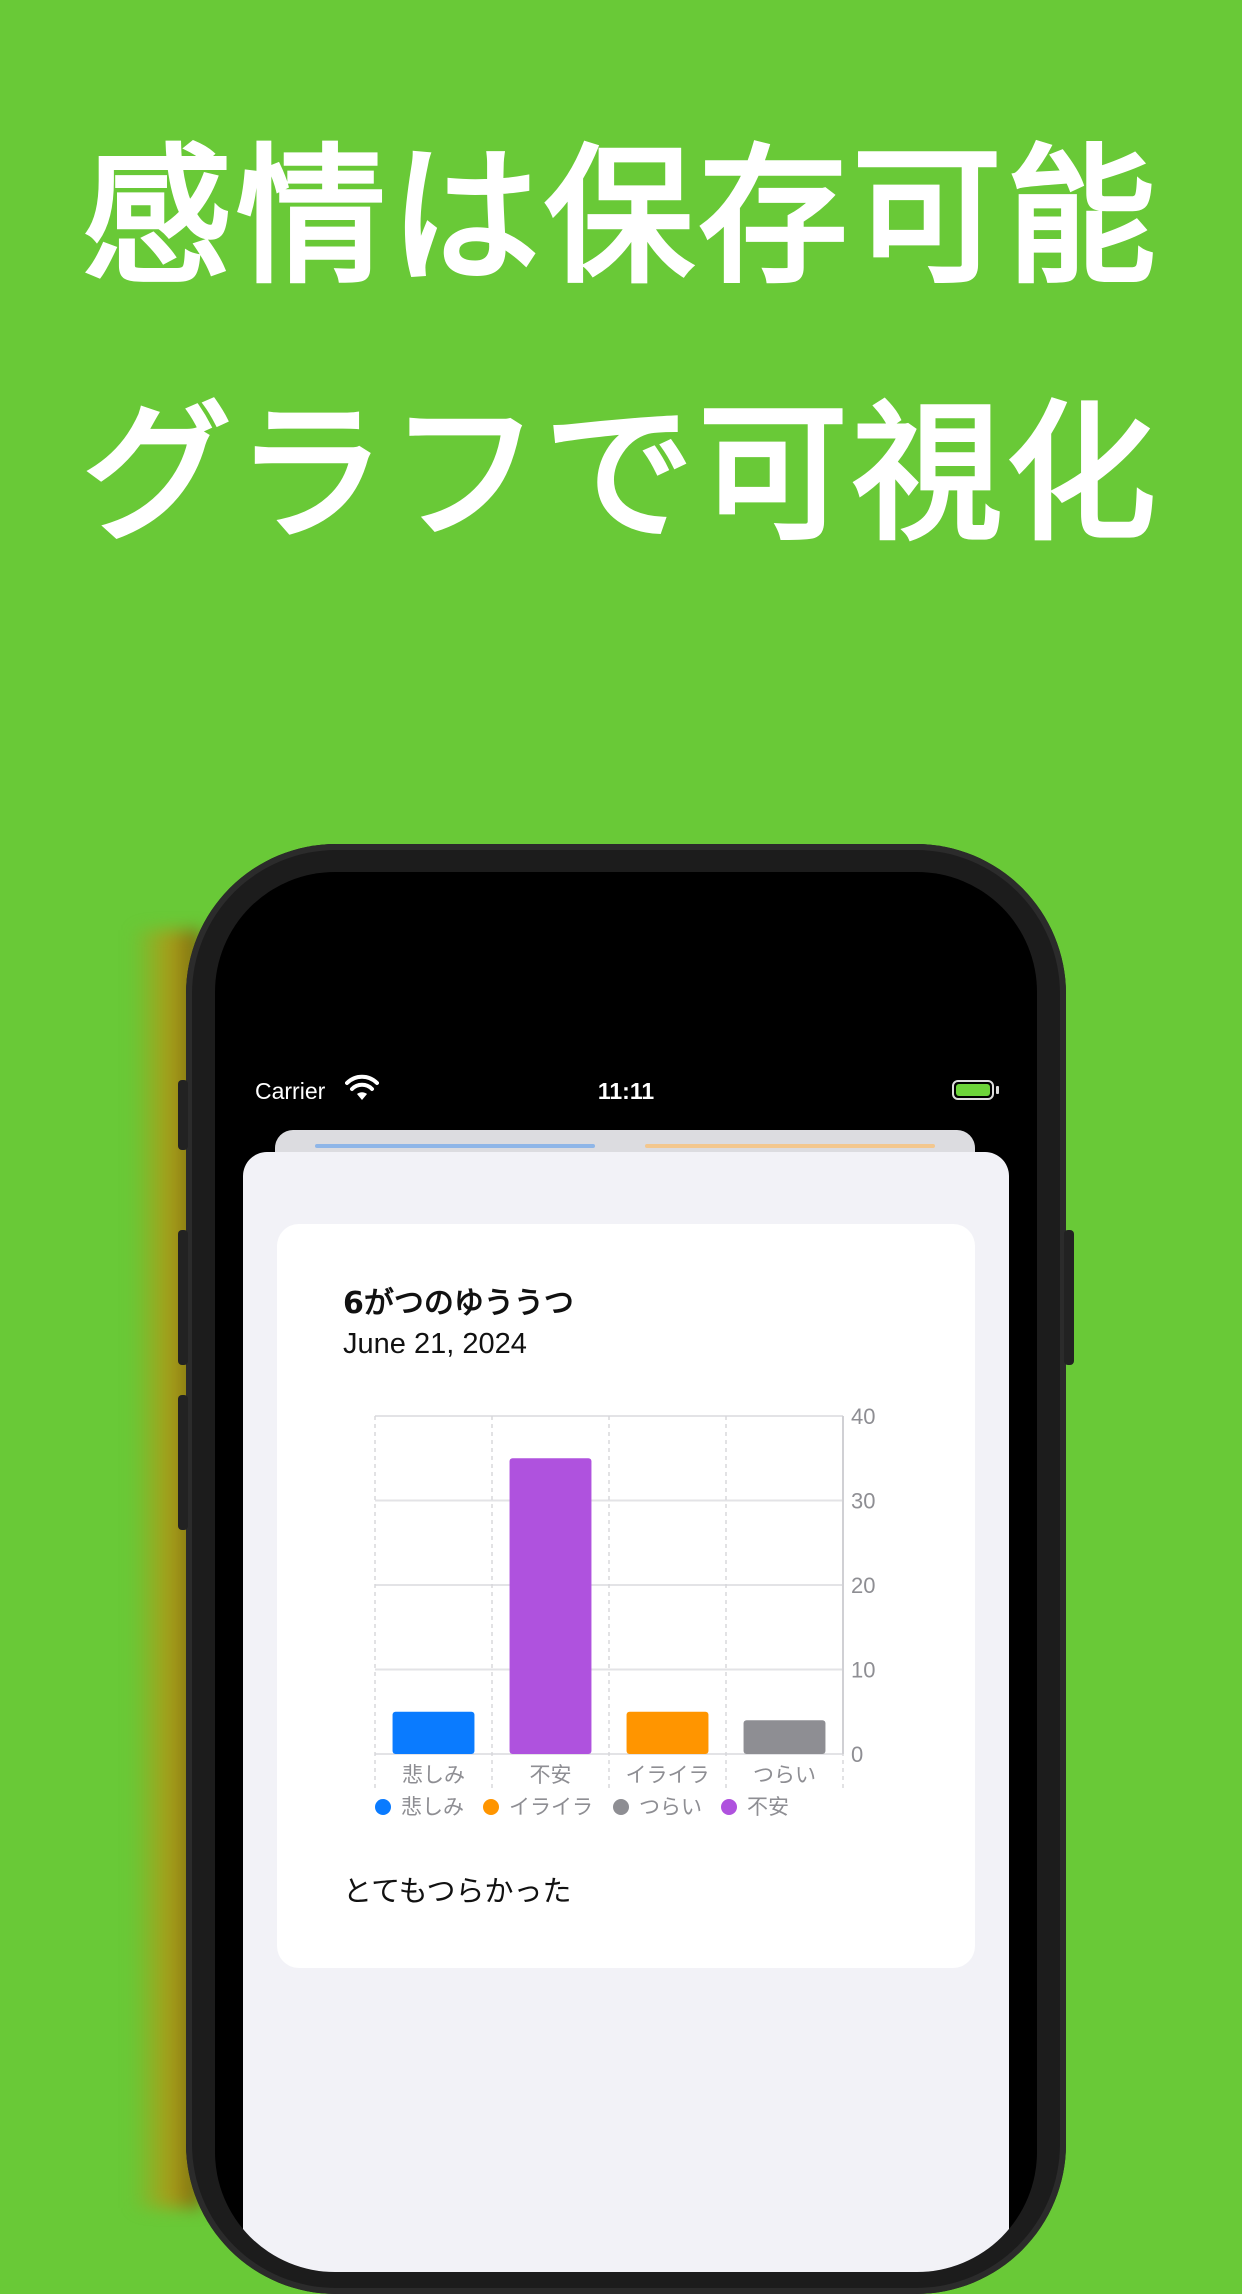 The image size is (1242, 2294). I want to click on phone-power-button, so click(1069, 1297).